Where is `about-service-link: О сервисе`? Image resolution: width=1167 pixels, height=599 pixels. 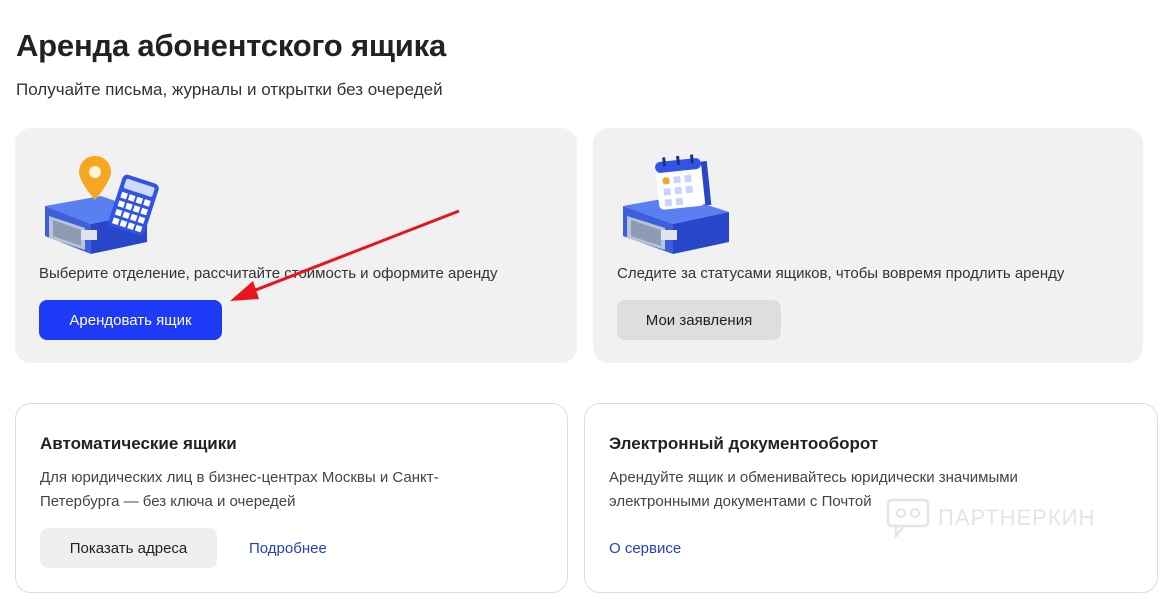
about-service-link: О сервисе is located at coordinates (645, 548).